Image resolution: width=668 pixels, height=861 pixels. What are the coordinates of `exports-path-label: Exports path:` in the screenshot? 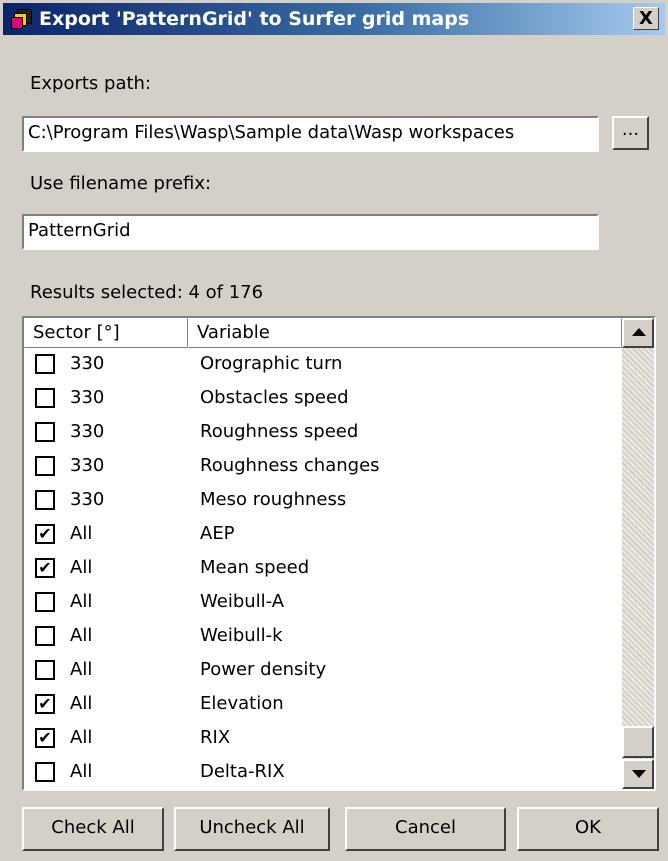 It's located at (91, 83).